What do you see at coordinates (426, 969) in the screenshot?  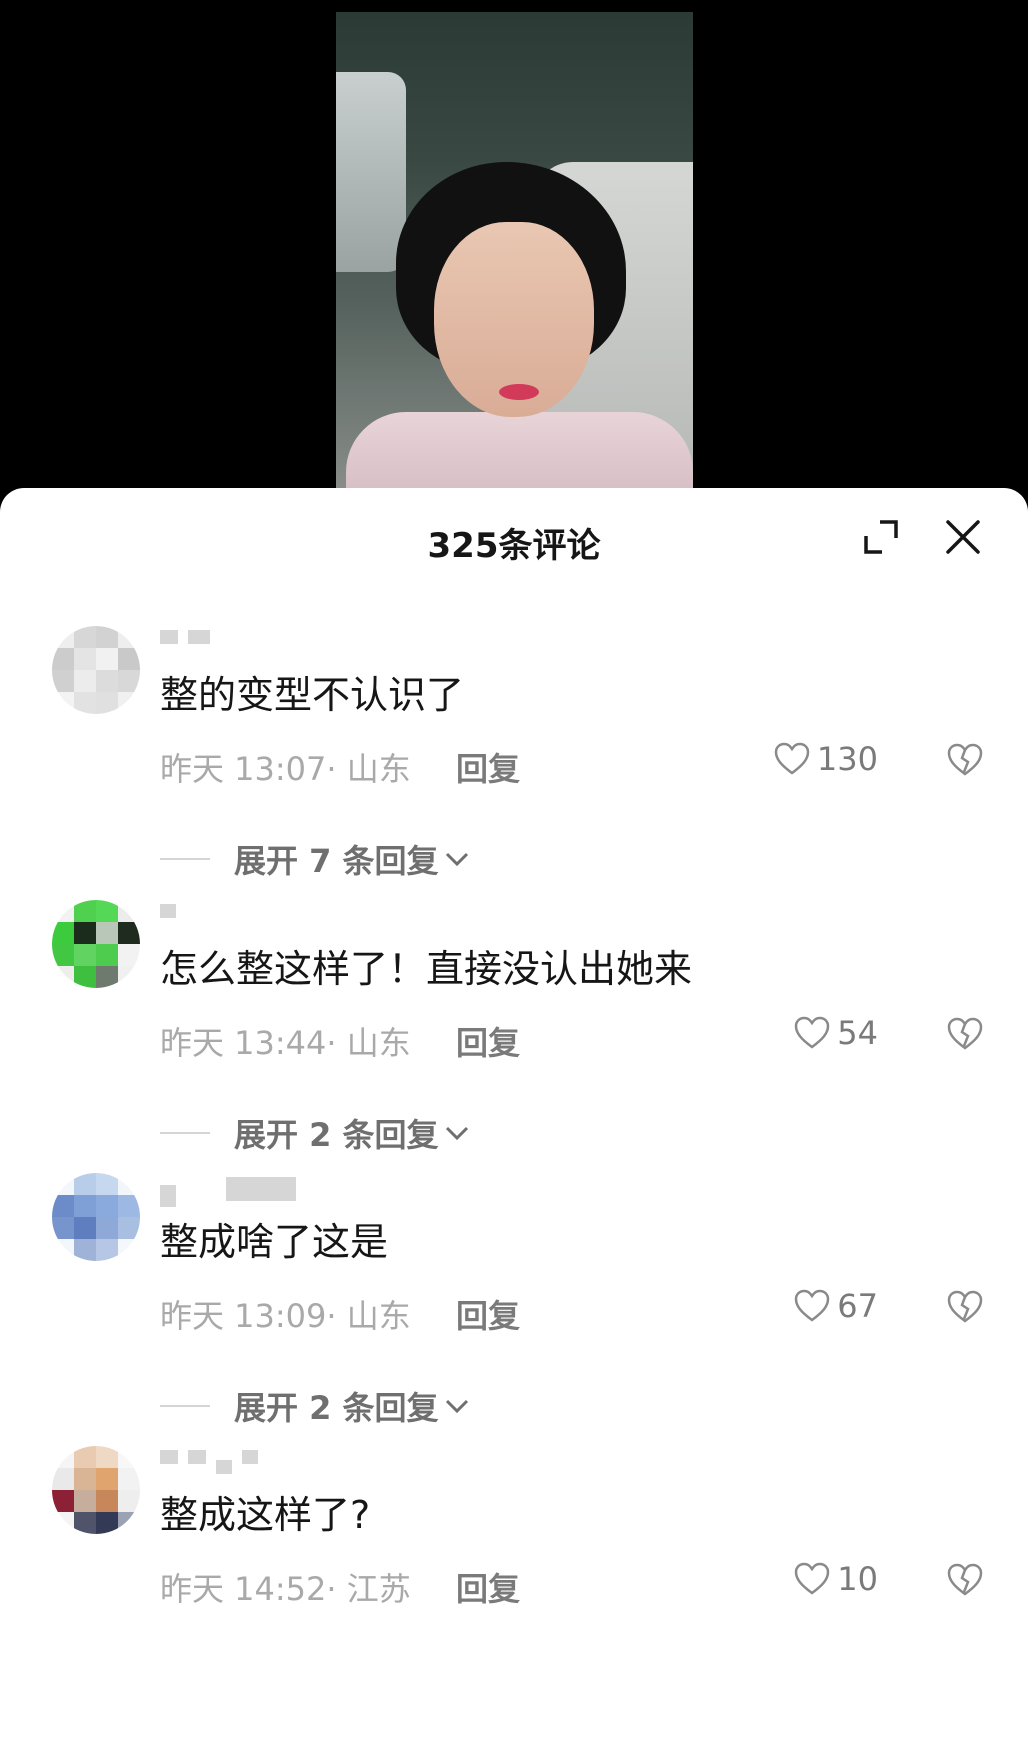 I see `comment-text: 怎么整这样了！直接没认出她来` at bounding box center [426, 969].